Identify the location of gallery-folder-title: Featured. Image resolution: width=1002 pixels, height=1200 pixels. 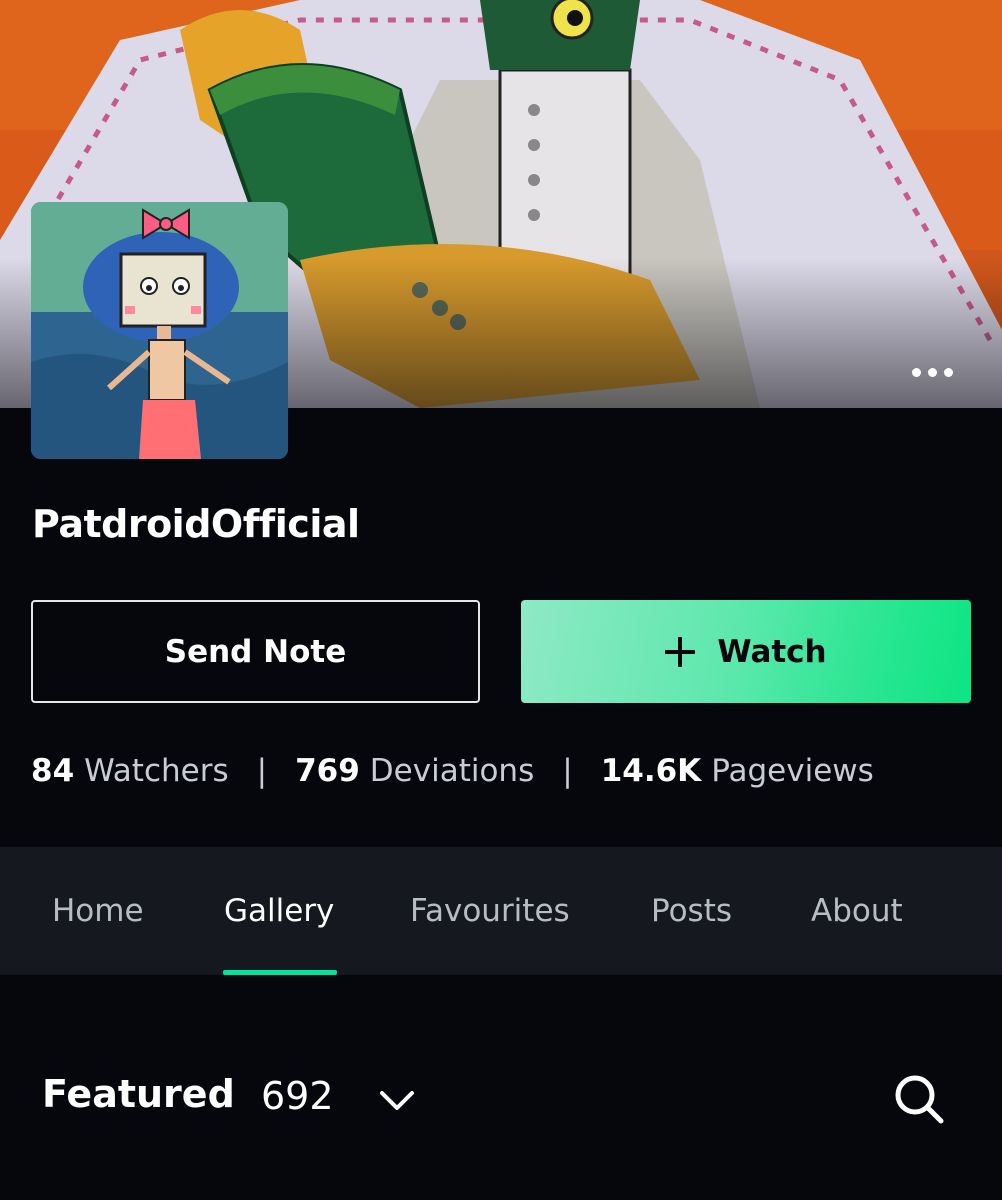
(138, 1094).